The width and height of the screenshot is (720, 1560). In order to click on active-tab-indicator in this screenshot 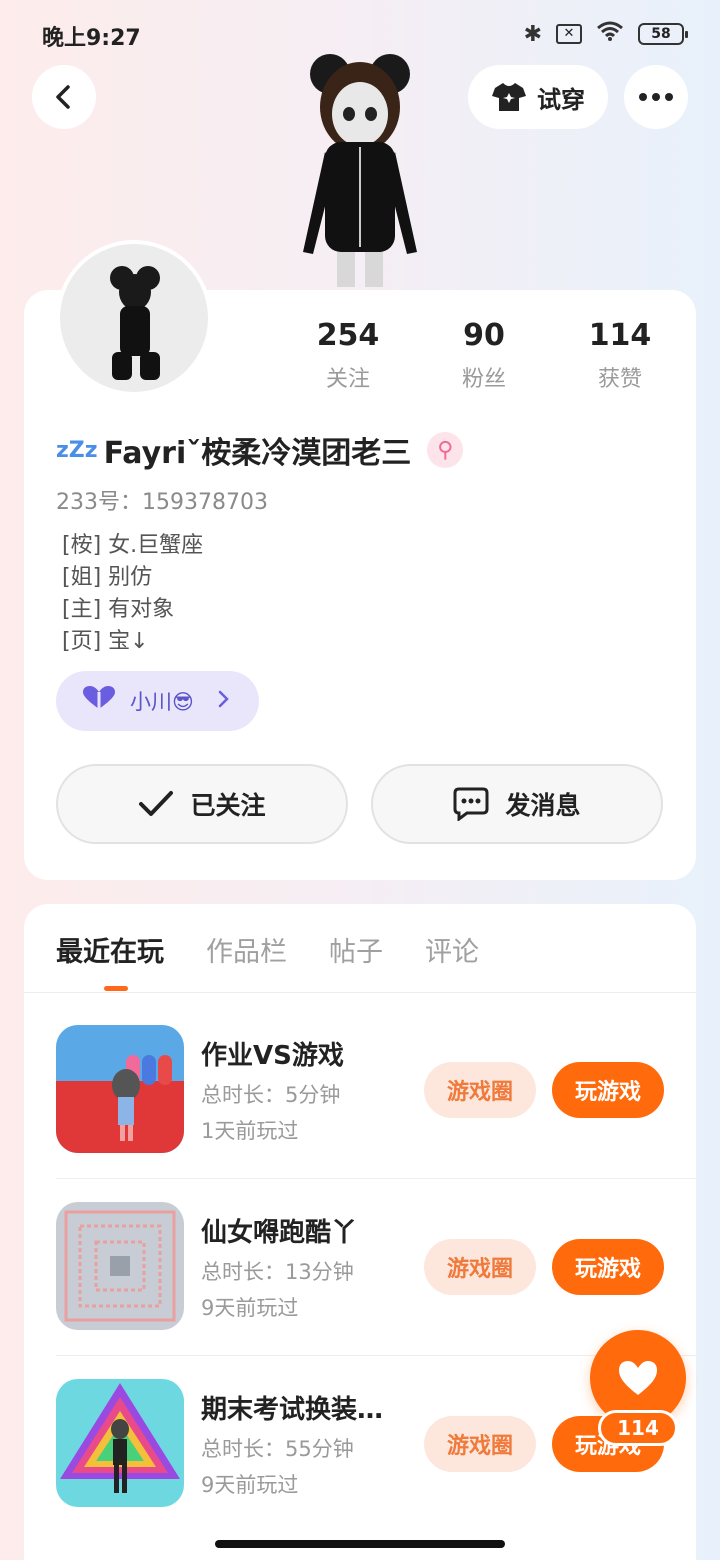, I will do `click(116, 988)`.